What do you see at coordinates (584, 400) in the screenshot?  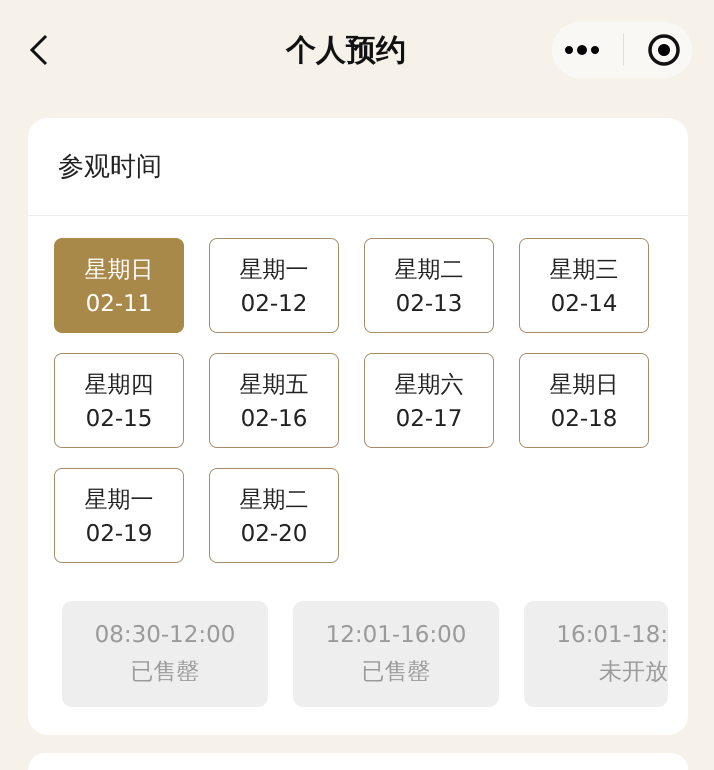 I see `date-option: 星期日 02-18` at bounding box center [584, 400].